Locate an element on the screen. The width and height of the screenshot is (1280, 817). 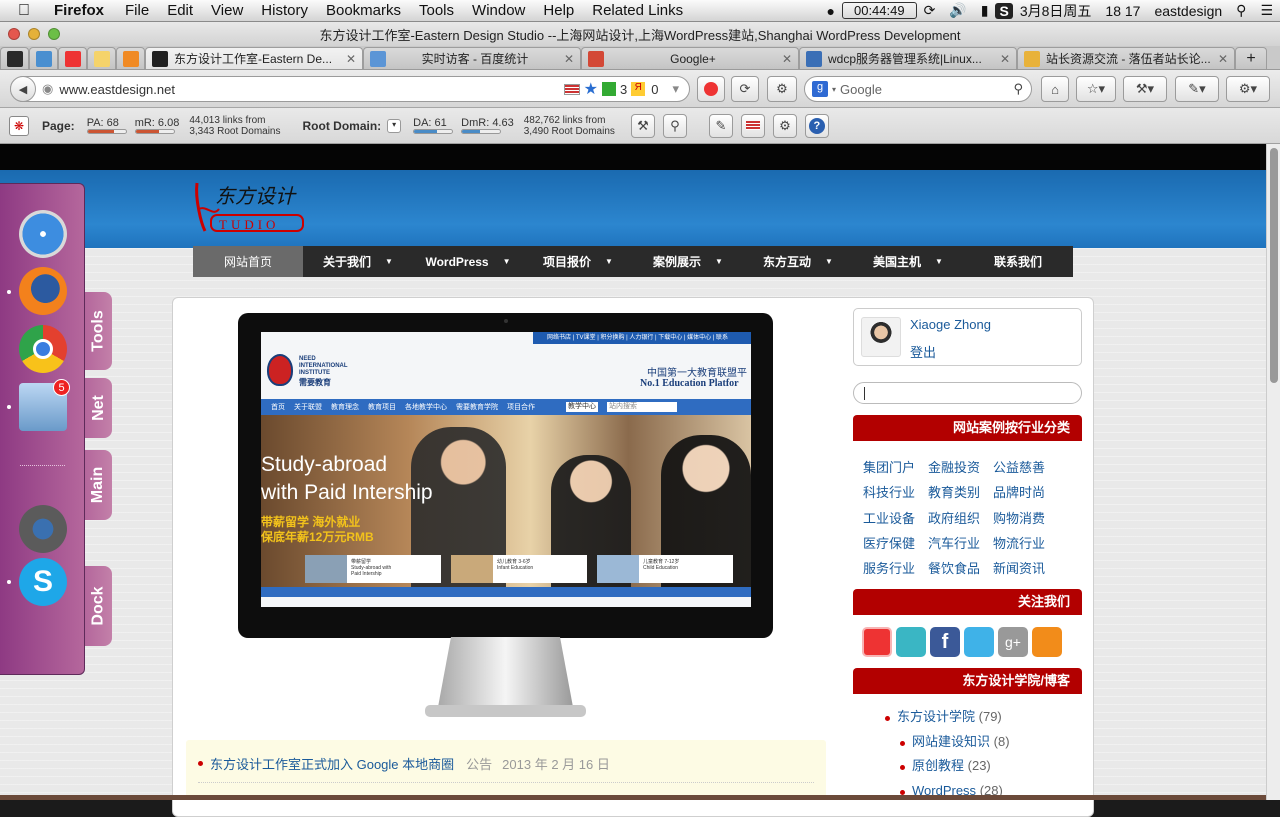
s-icon: S is located at coordinates (1004, 10).